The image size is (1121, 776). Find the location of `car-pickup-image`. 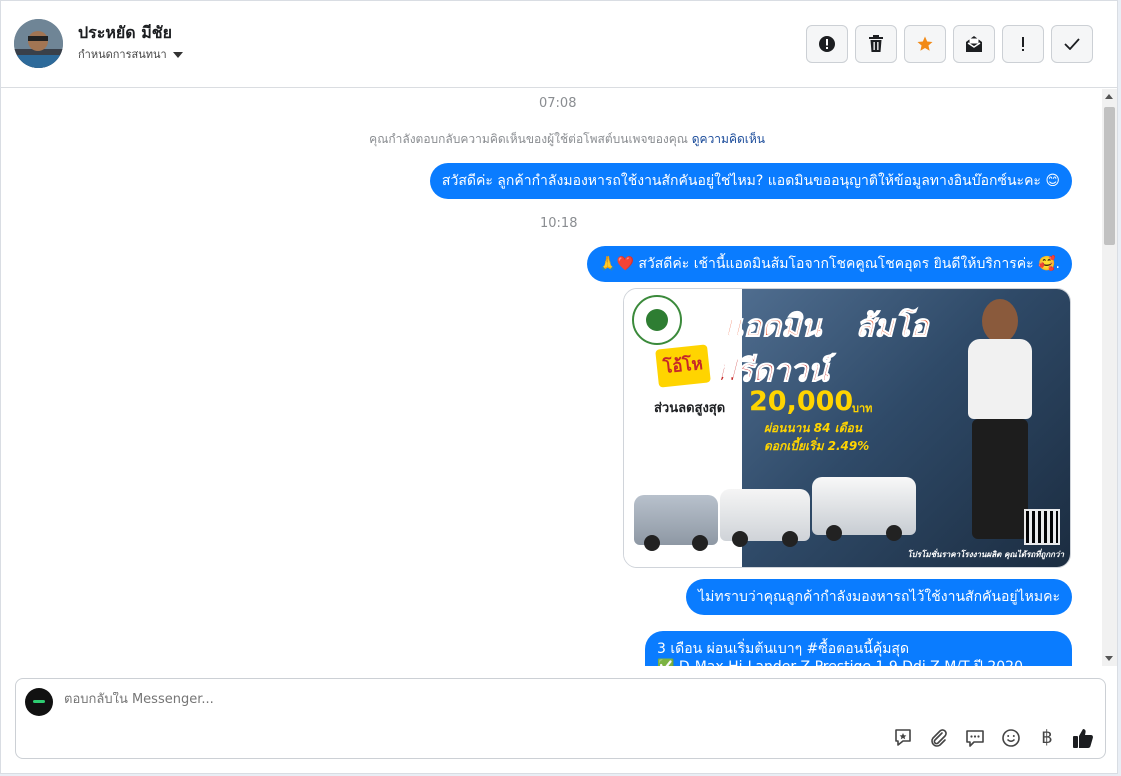

car-pickup-image is located at coordinates (765, 518).